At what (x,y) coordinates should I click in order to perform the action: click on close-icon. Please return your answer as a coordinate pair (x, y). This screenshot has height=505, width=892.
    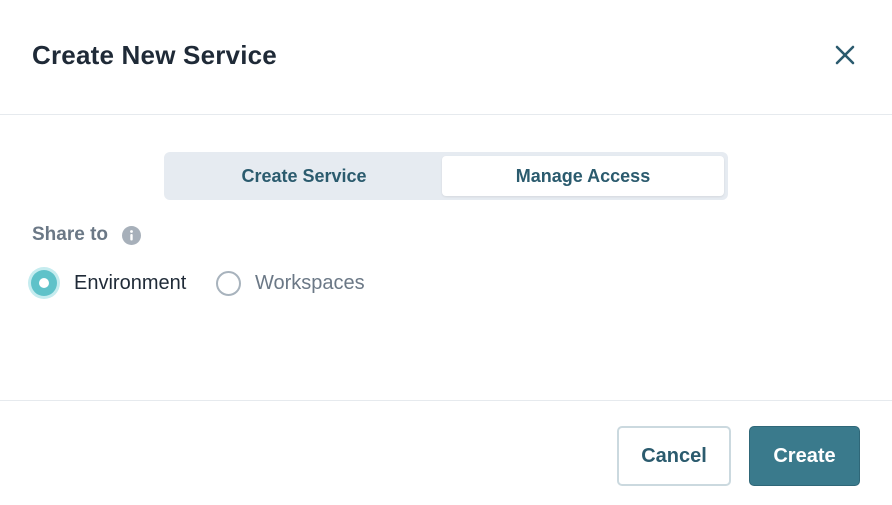
    Looking at the image, I should click on (845, 55).